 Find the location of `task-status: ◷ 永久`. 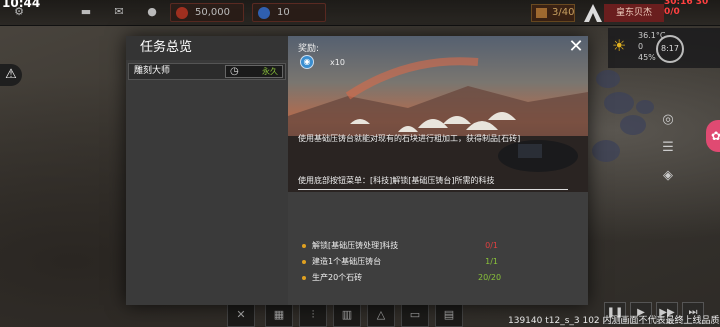

task-status: ◷ 永久 is located at coordinates (254, 71).